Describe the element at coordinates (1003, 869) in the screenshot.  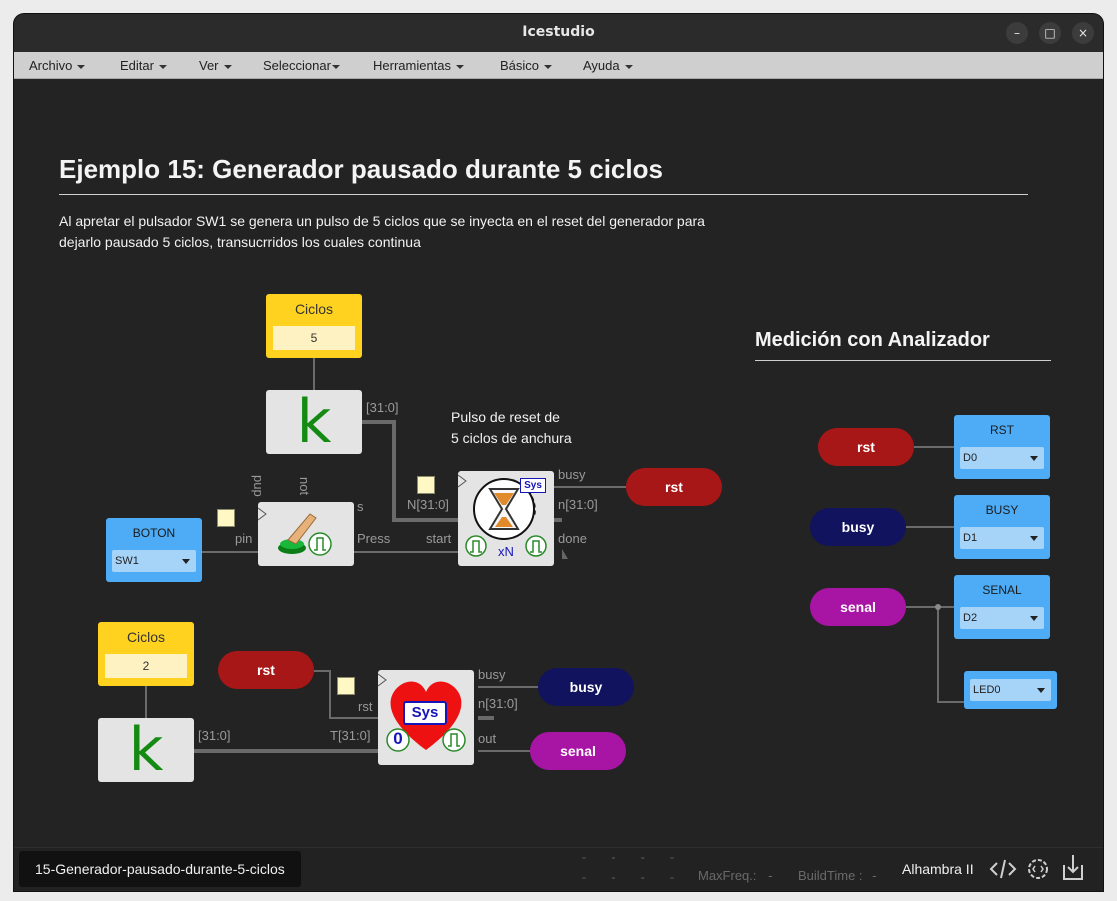
I see `code-icon` at that location.